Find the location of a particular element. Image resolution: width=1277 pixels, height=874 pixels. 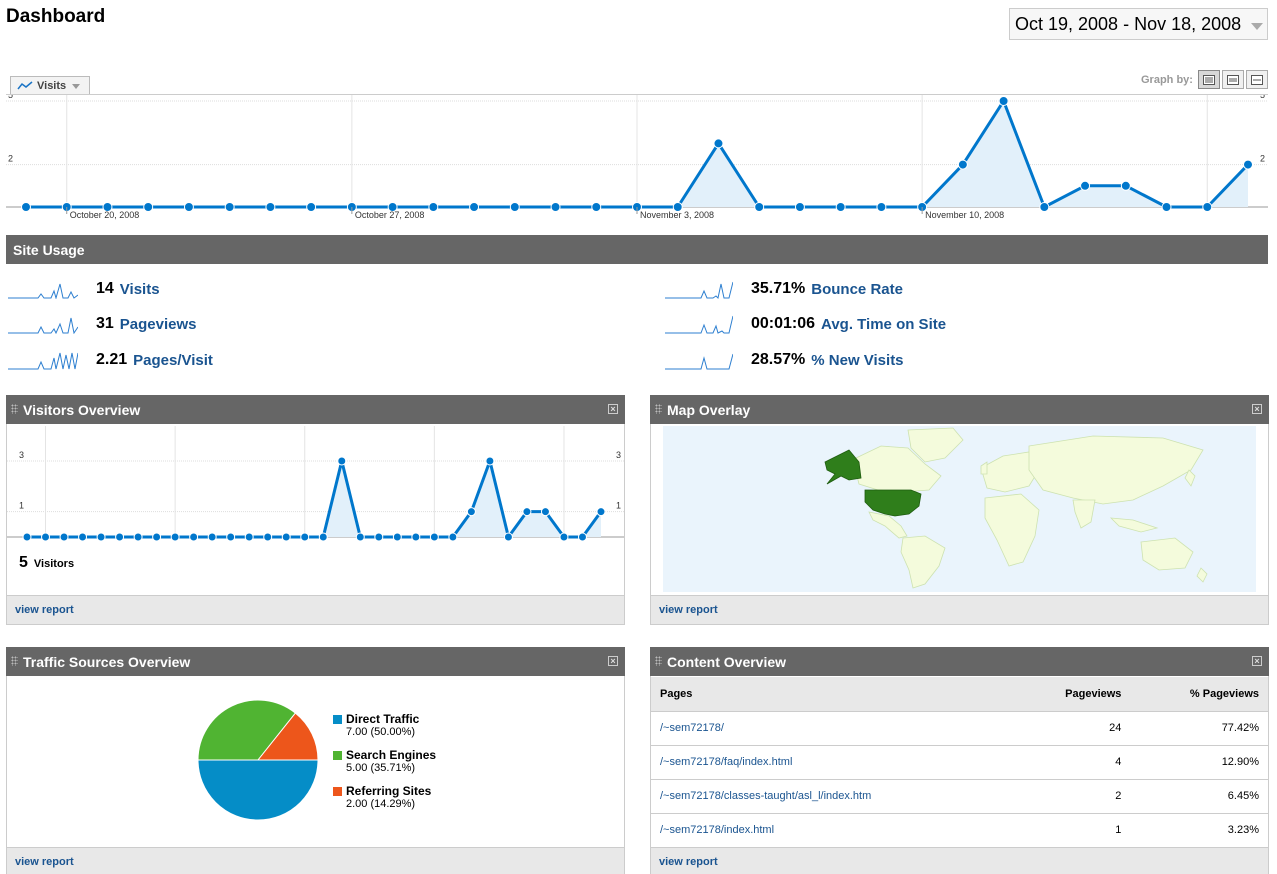

pageviews-cell: 2 is located at coordinates (1072, 796).